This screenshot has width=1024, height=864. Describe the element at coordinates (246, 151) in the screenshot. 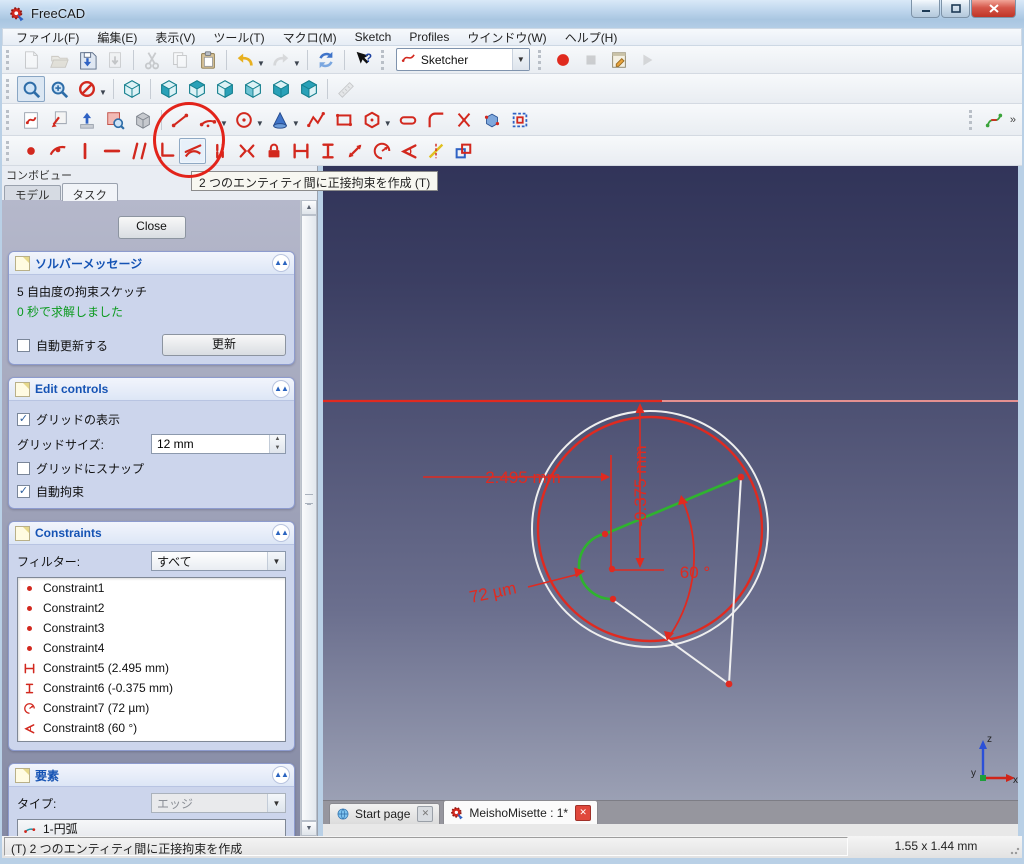

I see `con-symmetric-button` at that location.